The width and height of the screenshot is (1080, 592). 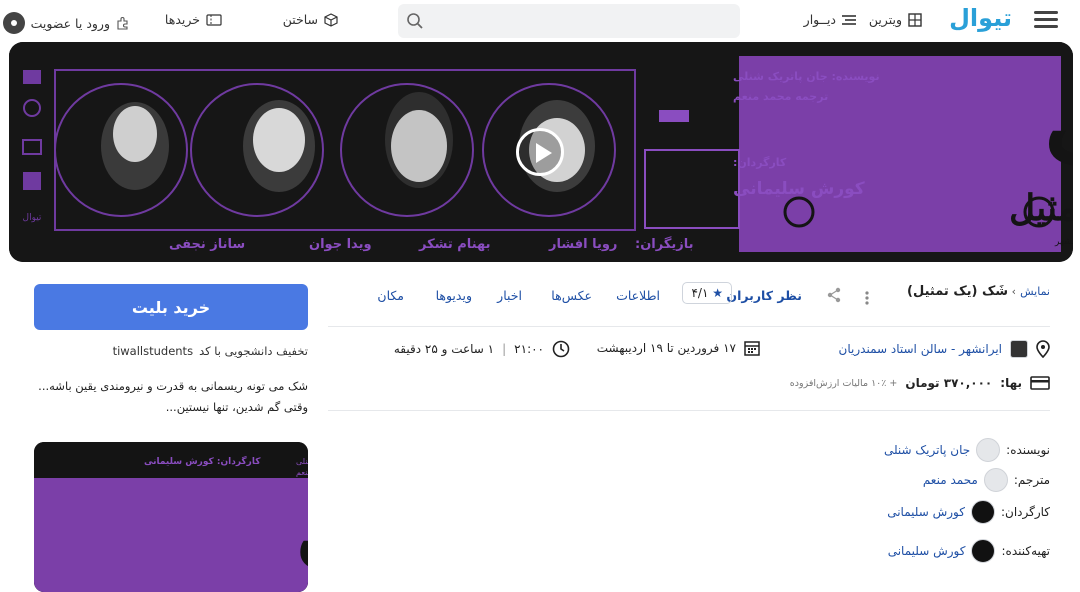 I want to click on credit-row: تهیه‌کننده: کورش سلیمانی, so click(x=969, y=551).